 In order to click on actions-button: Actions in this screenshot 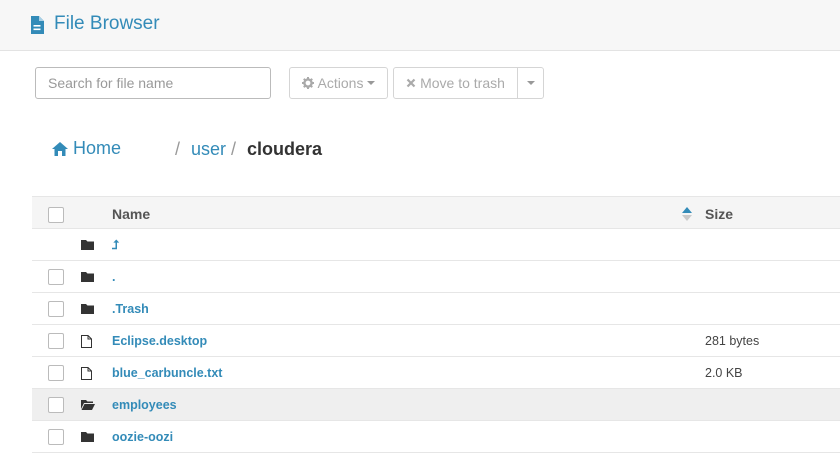, I will do `click(338, 83)`.